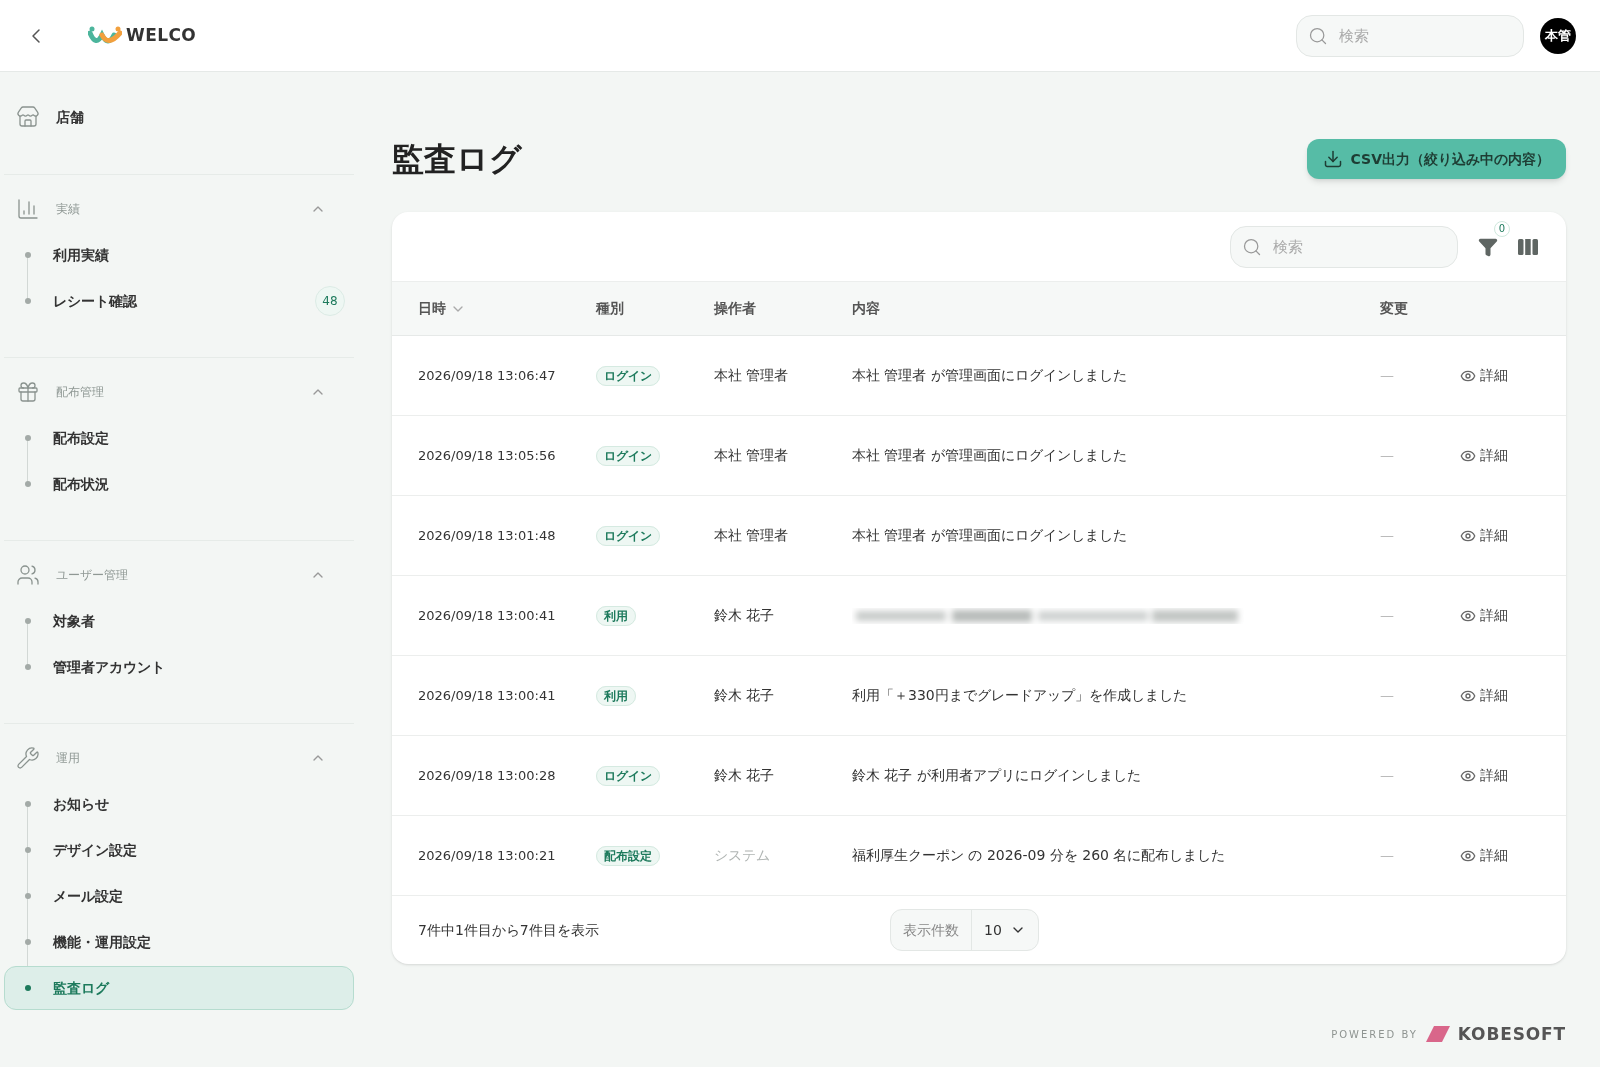 The width and height of the screenshot is (1600, 1067). Describe the element at coordinates (487, 855) in the screenshot. I see `table-cell-text: 2026/09/18 13:00:21` at that location.